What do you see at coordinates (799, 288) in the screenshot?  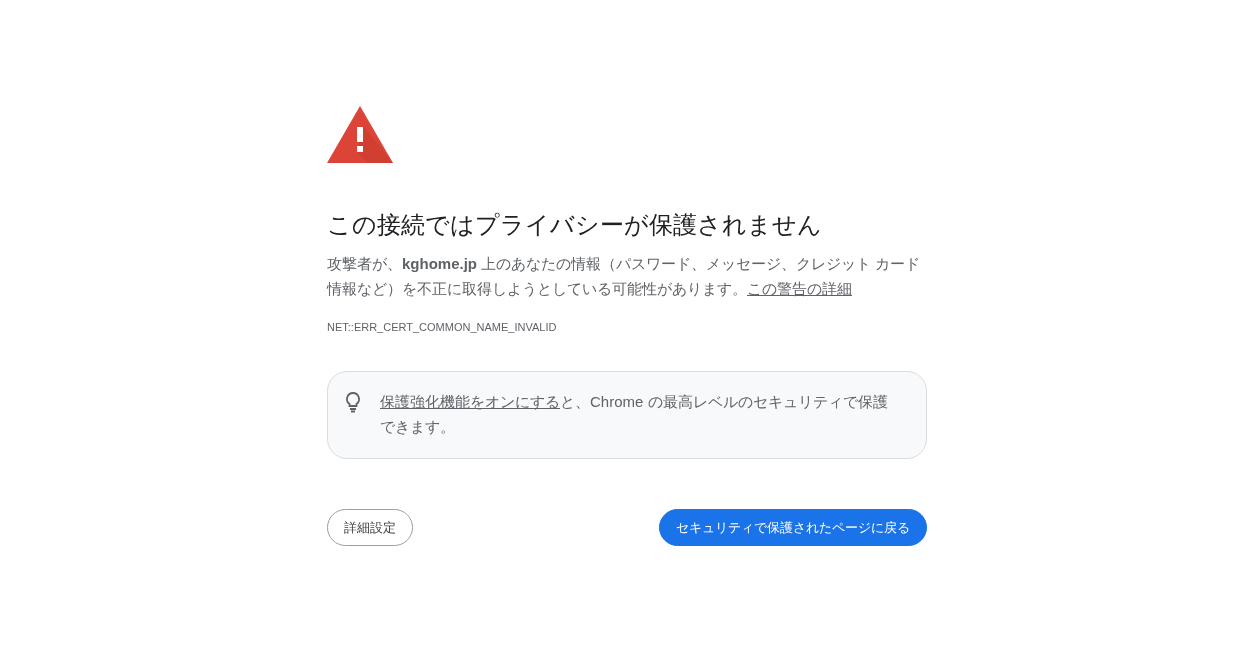 I see `details-link: この警告の詳細` at bounding box center [799, 288].